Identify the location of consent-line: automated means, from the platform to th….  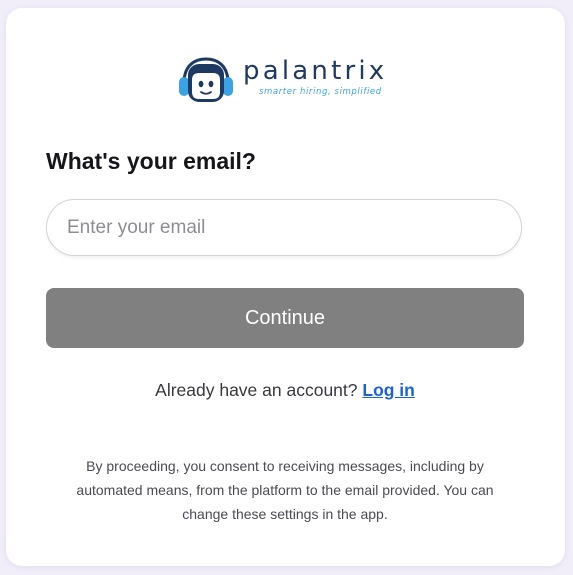
(285, 490).